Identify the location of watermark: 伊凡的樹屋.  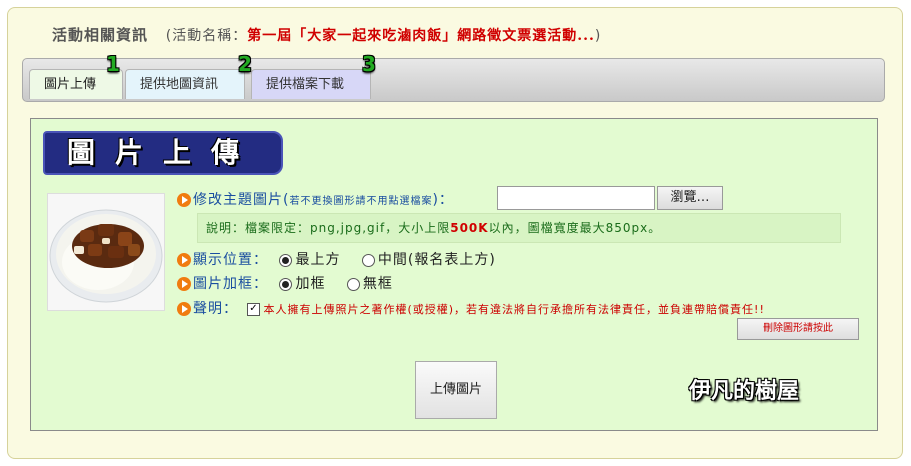
(744, 391).